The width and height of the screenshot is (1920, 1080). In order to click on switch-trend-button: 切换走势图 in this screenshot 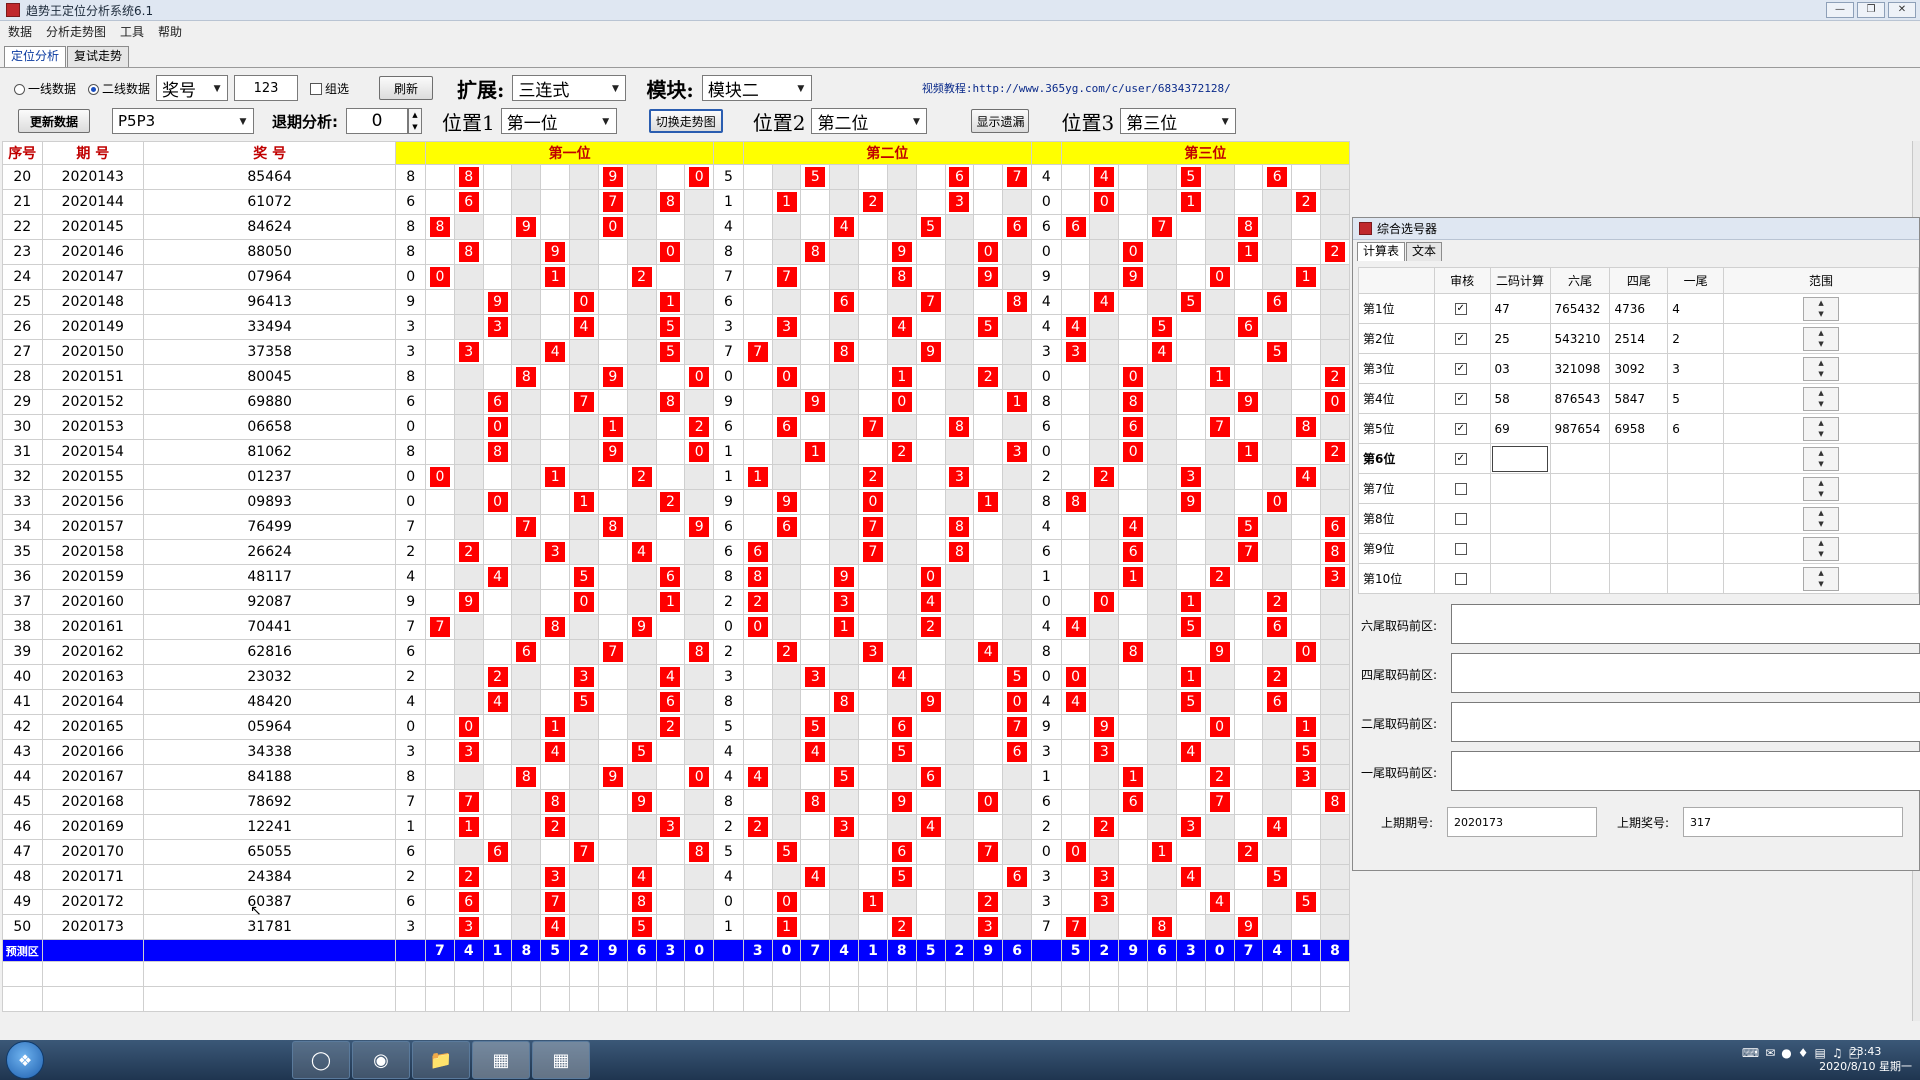, I will do `click(685, 121)`.